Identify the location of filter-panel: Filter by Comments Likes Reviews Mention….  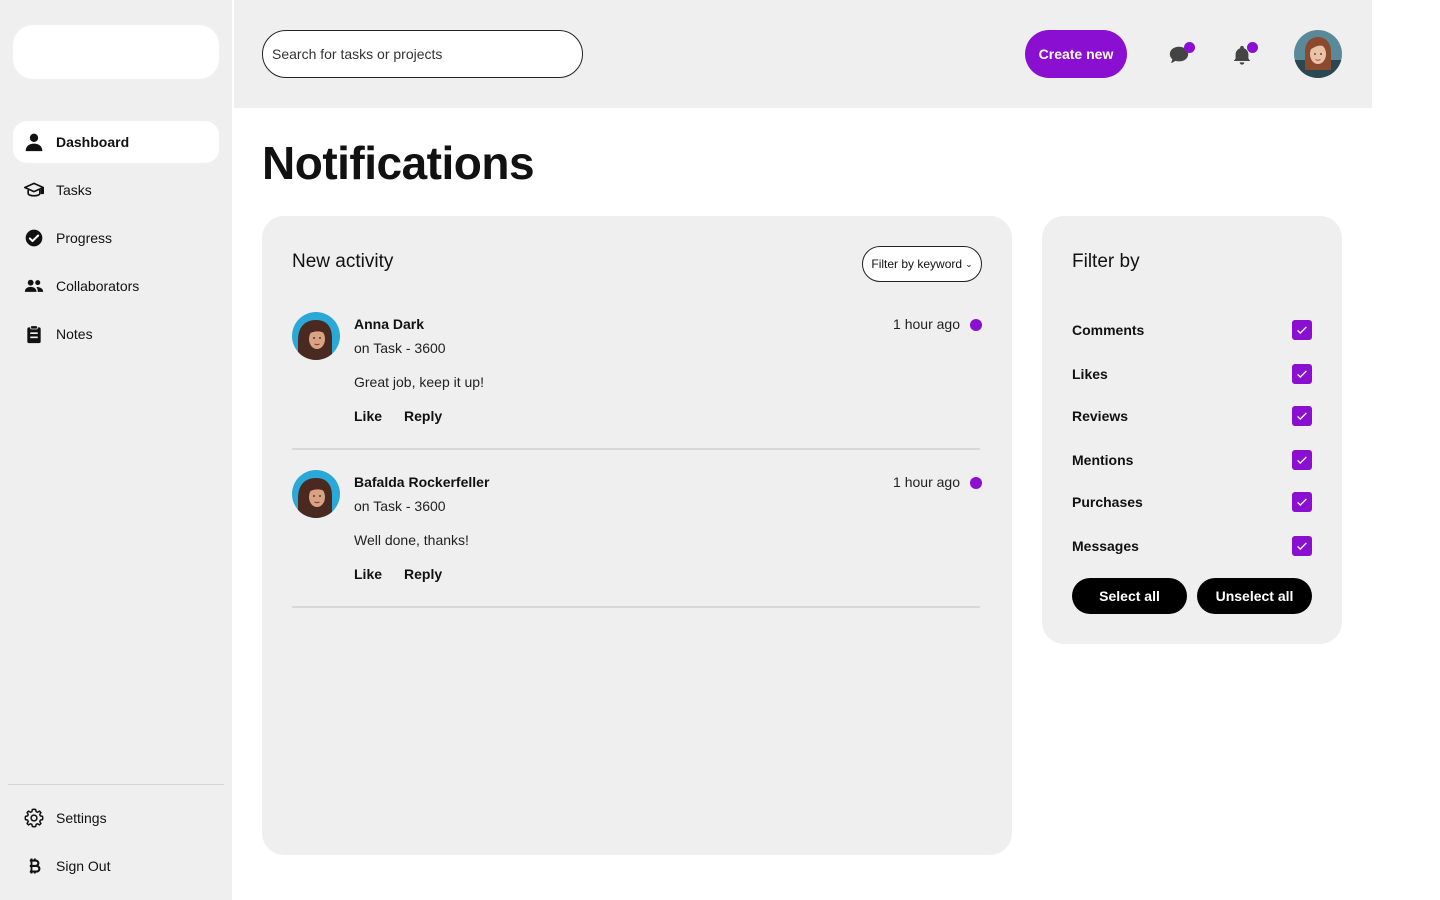
(1192, 430).